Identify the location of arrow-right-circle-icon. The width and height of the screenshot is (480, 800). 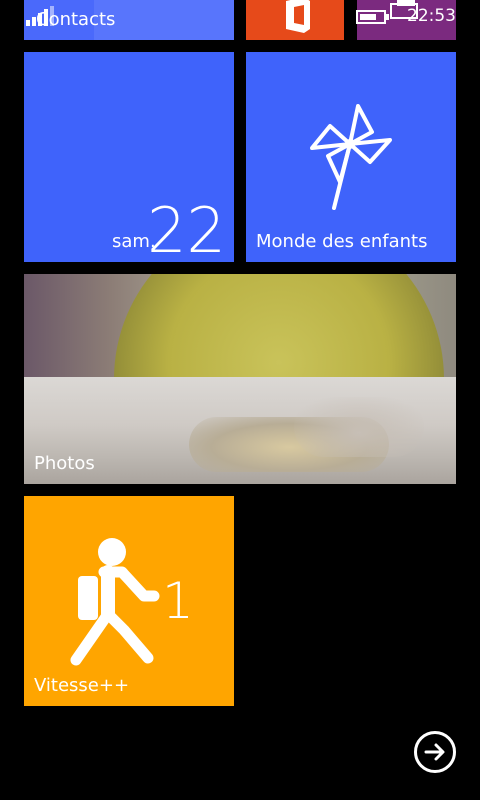
(434, 752).